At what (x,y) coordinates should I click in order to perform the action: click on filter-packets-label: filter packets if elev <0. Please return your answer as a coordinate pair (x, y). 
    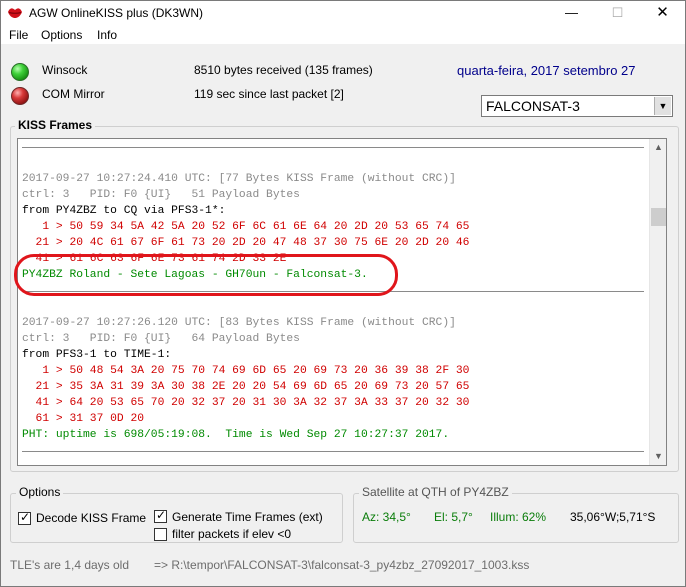
    Looking at the image, I should click on (231, 534).